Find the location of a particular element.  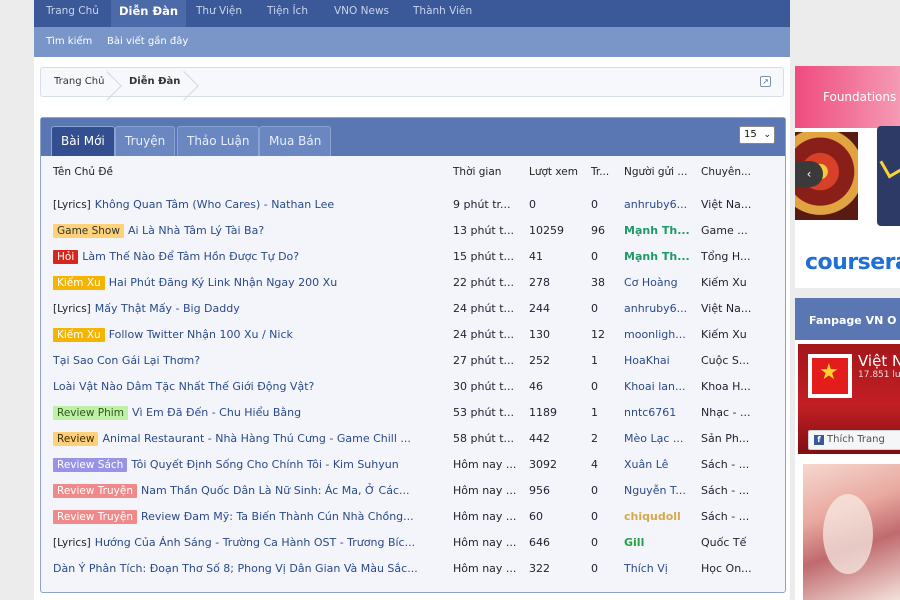

like-page-button: f Thích Trang is located at coordinates (854, 440).